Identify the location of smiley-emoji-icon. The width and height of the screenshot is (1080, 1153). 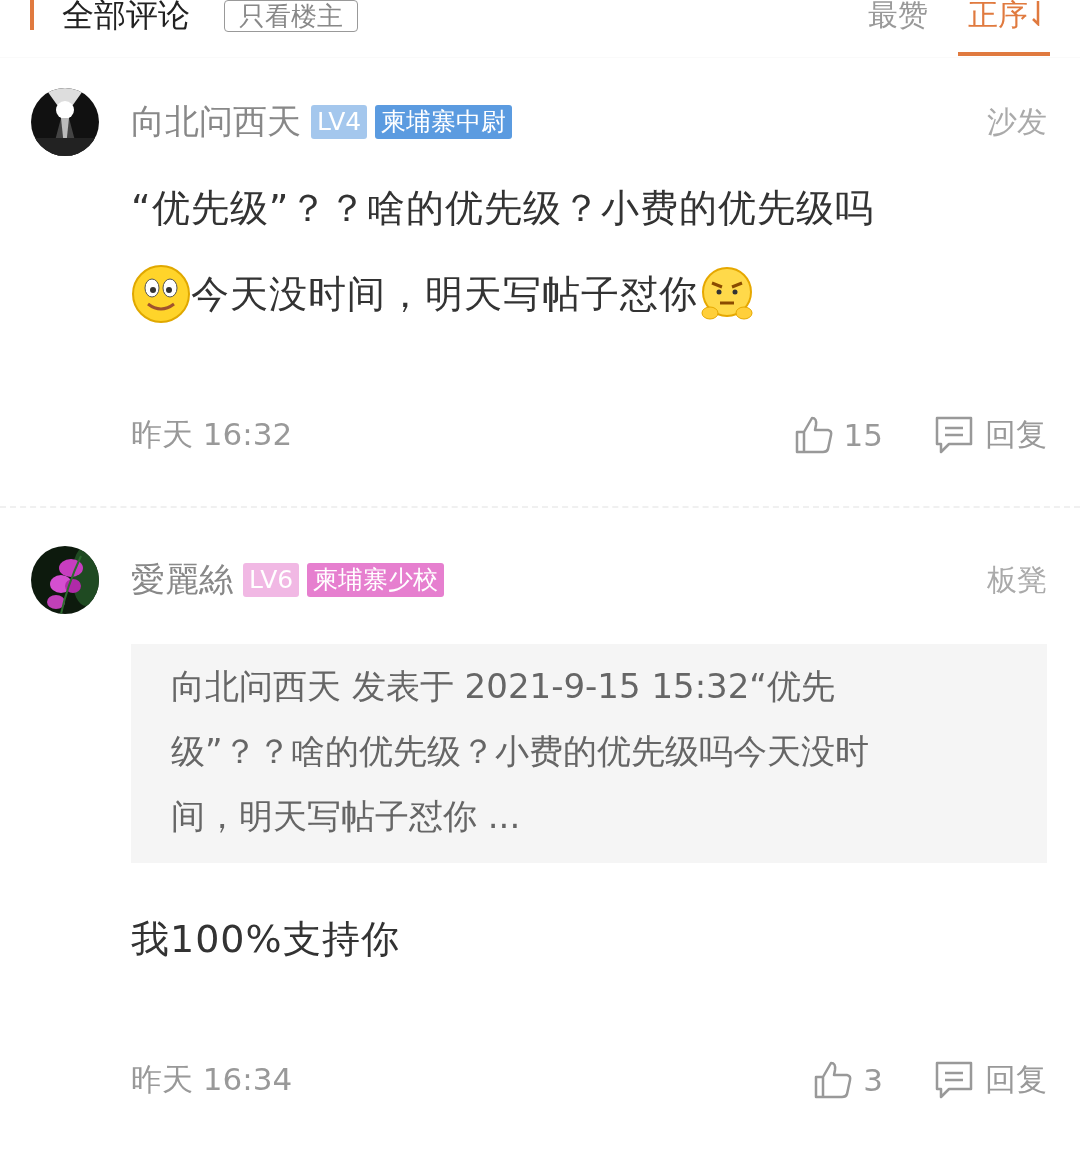
(161, 294).